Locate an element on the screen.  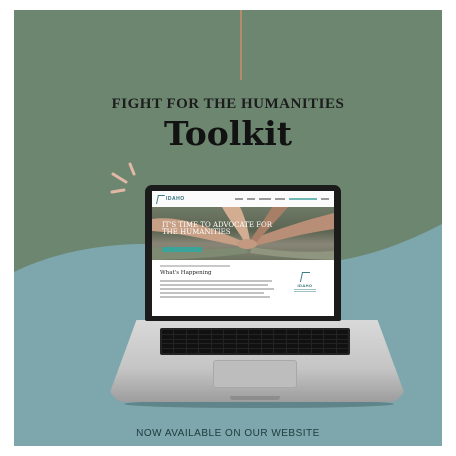
website-content: What's Happening IDAHO is located at coordinates (243, 279).